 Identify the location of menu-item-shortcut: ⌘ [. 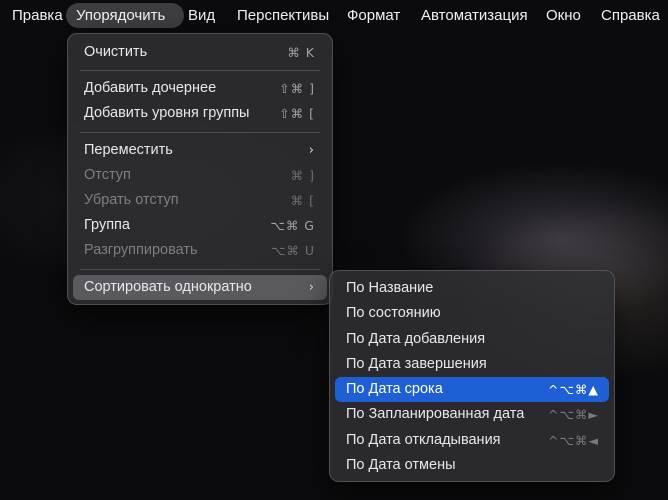
(302, 200).